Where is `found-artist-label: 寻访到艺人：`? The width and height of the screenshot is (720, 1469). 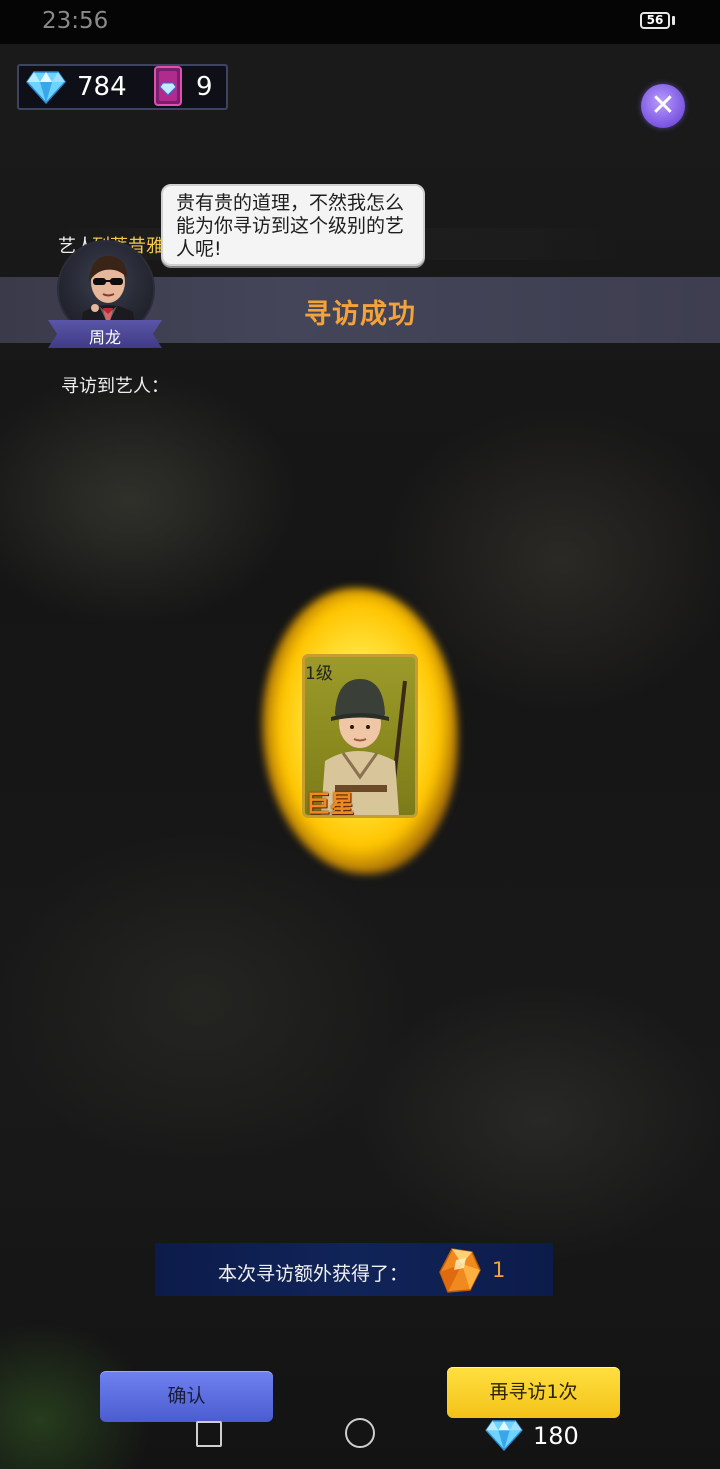 found-artist-label: 寻访到艺人： is located at coordinates (115, 386).